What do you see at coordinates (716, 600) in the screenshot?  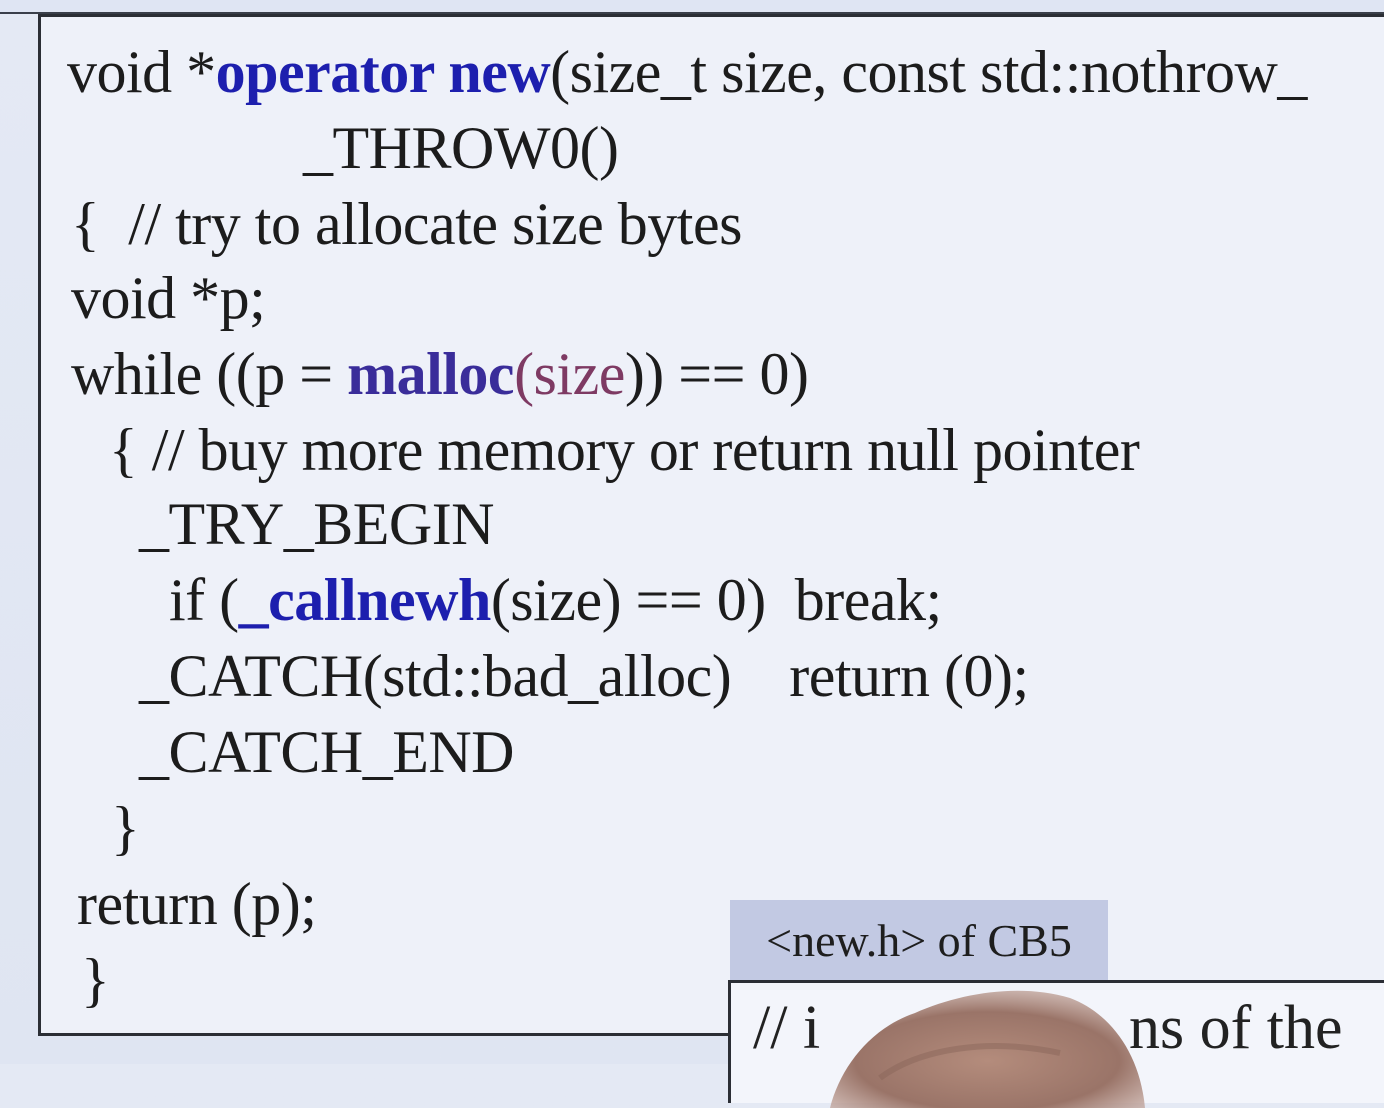 I see `code-token: (size) == 0) break;` at bounding box center [716, 600].